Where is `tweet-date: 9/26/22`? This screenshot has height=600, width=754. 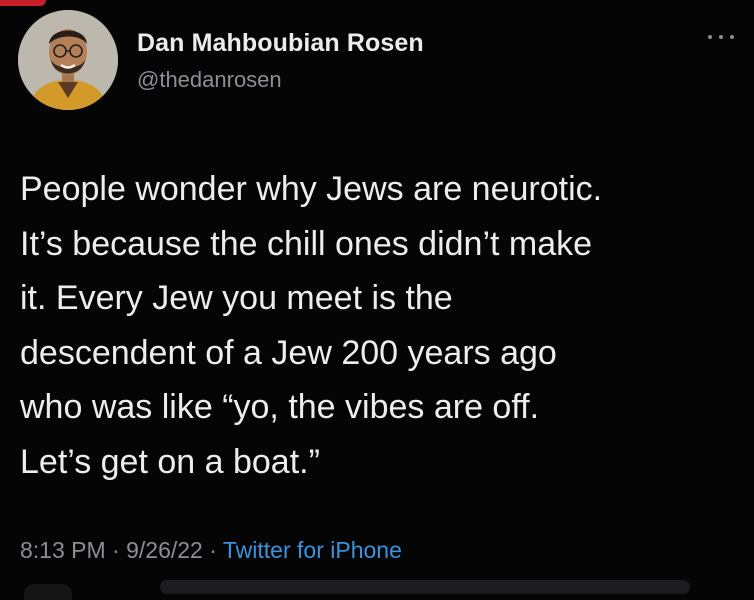
tweet-date: 9/26/22 is located at coordinates (164, 550).